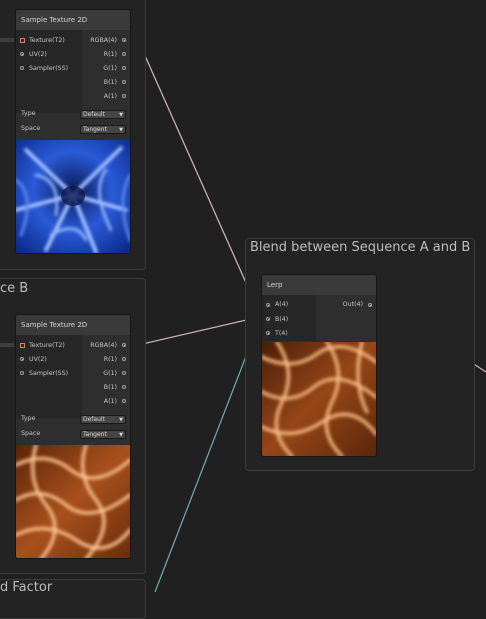  What do you see at coordinates (370, 305) in the screenshot?
I see `out-port` at bounding box center [370, 305].